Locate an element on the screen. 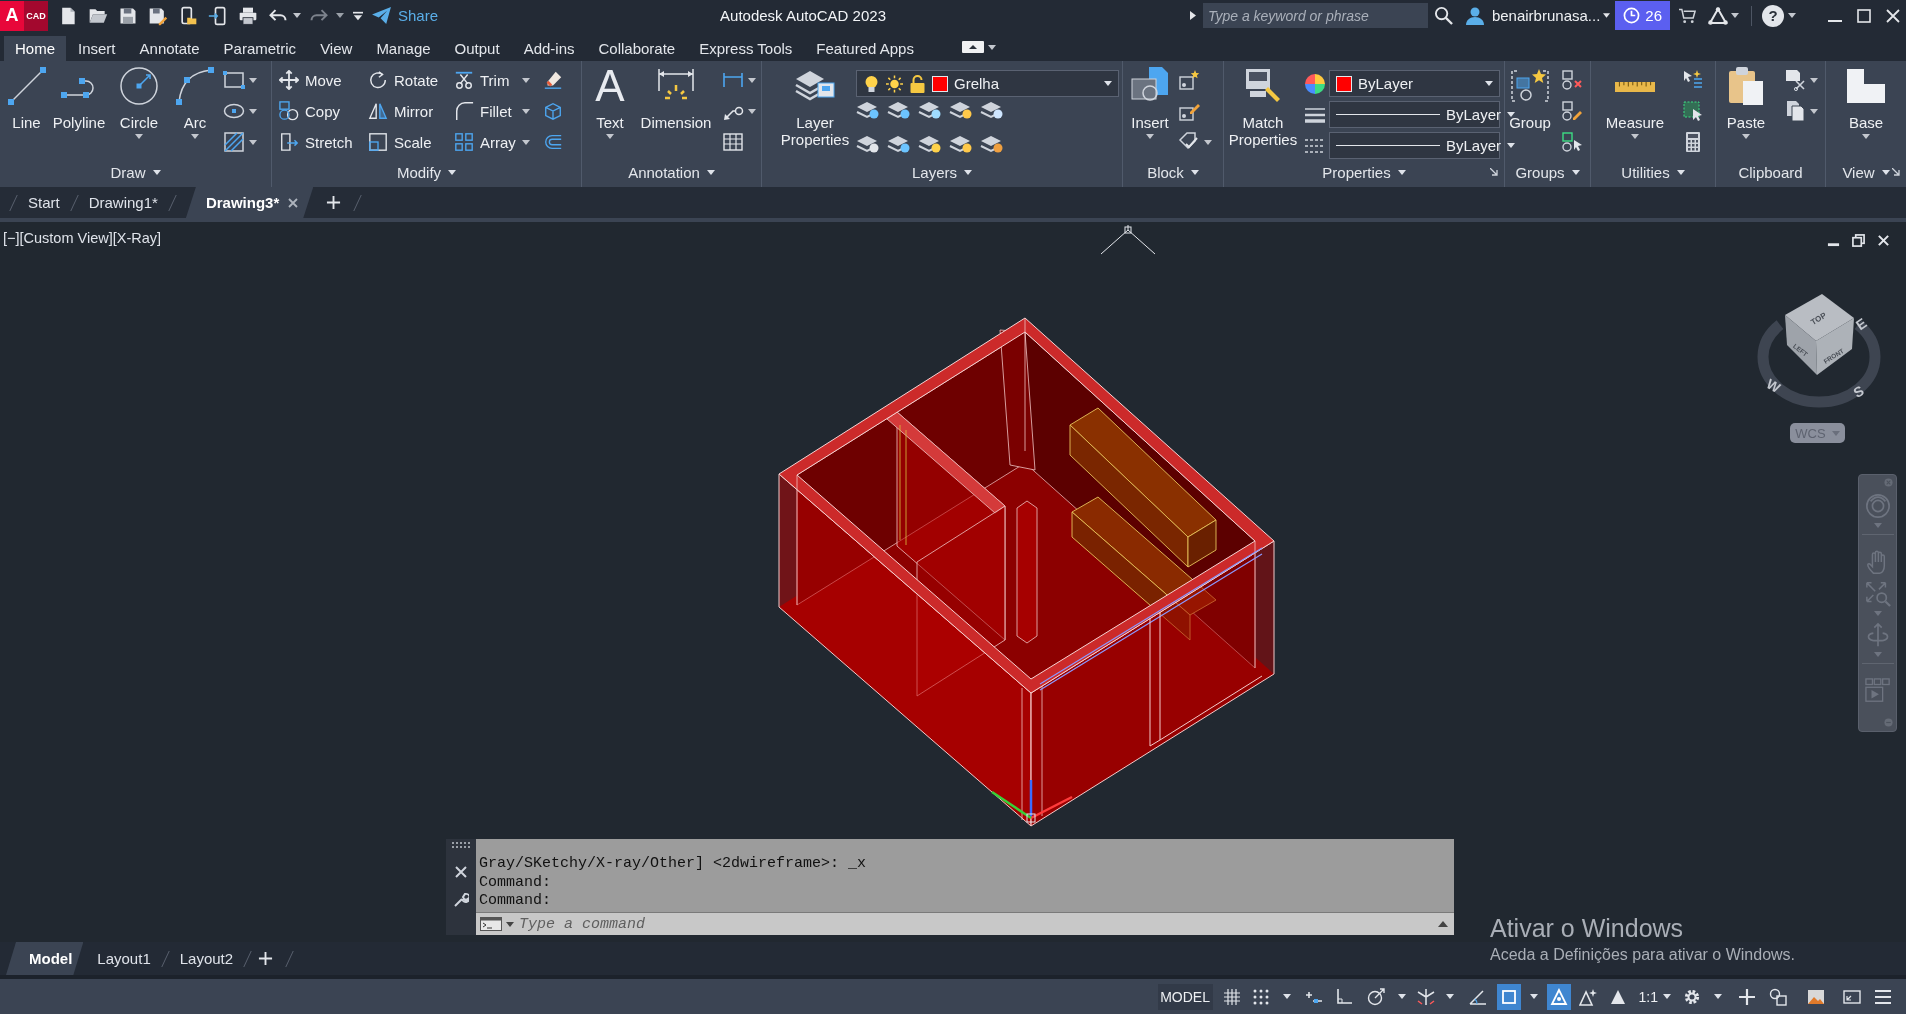 This screenshot has height=1014, width=1906. printer-icon is located at coordinates (248, 15).